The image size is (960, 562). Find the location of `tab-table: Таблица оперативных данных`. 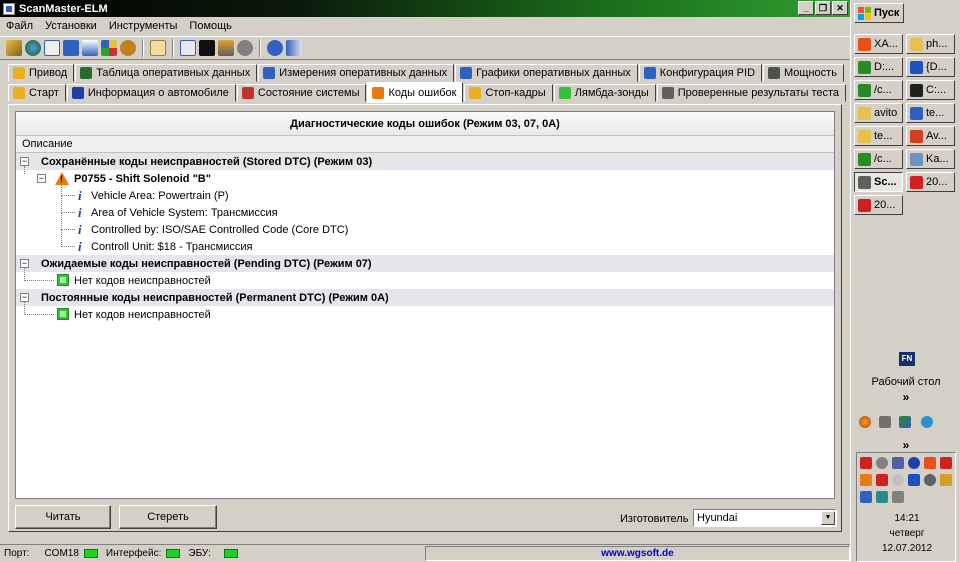

tab-table: Таблица оперативных данных is located at coordinates (166, 73).